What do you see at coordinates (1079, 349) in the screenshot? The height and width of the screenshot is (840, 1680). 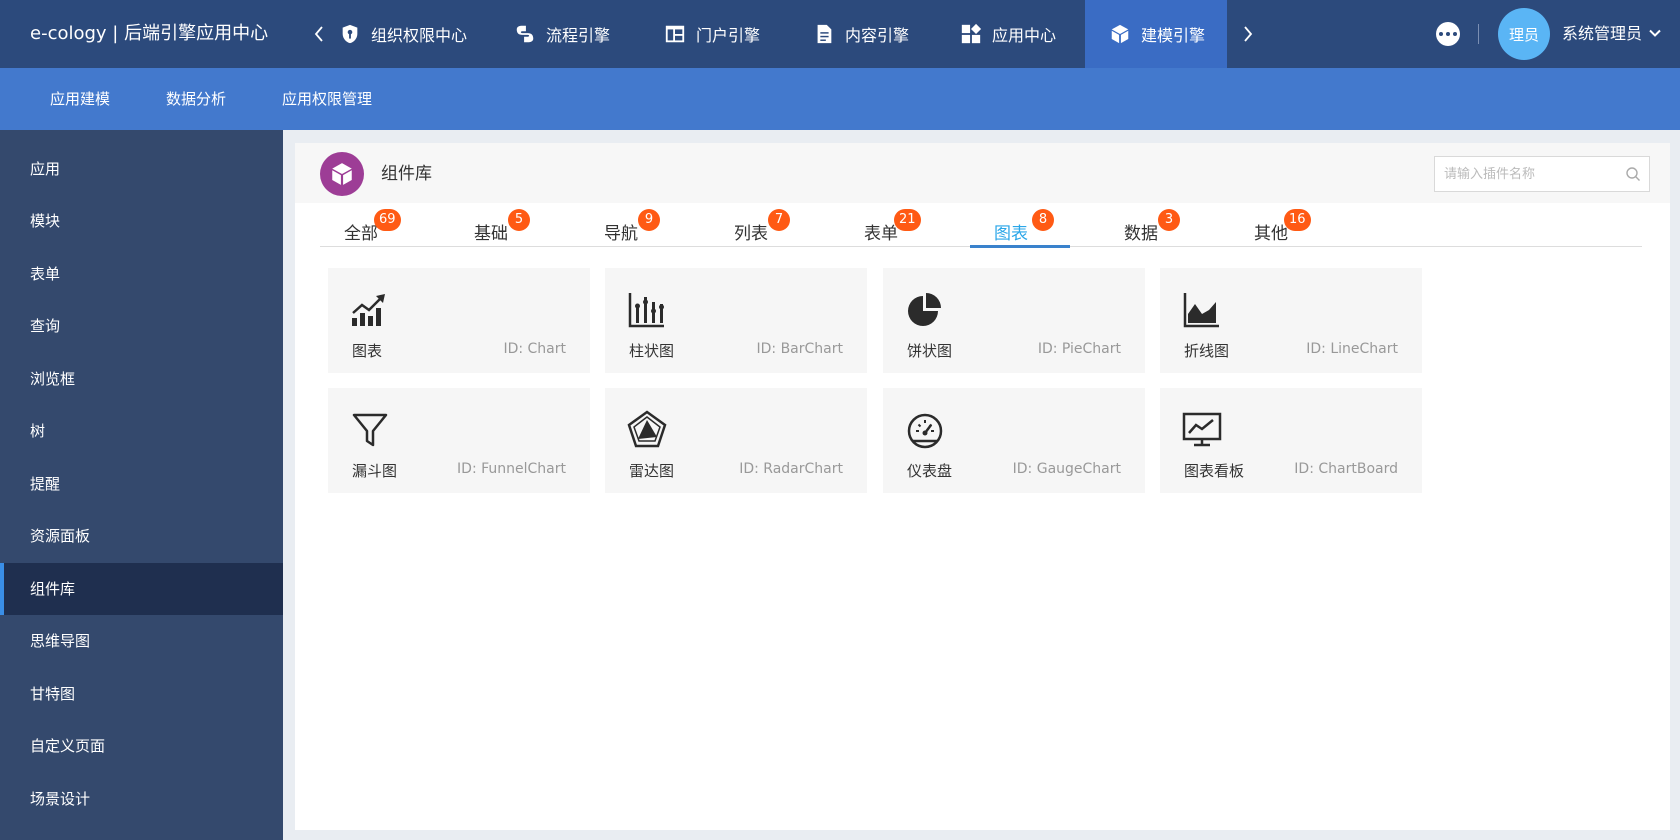 I see `card-id: ID: PieChart` at bounding box center [1079, 349].